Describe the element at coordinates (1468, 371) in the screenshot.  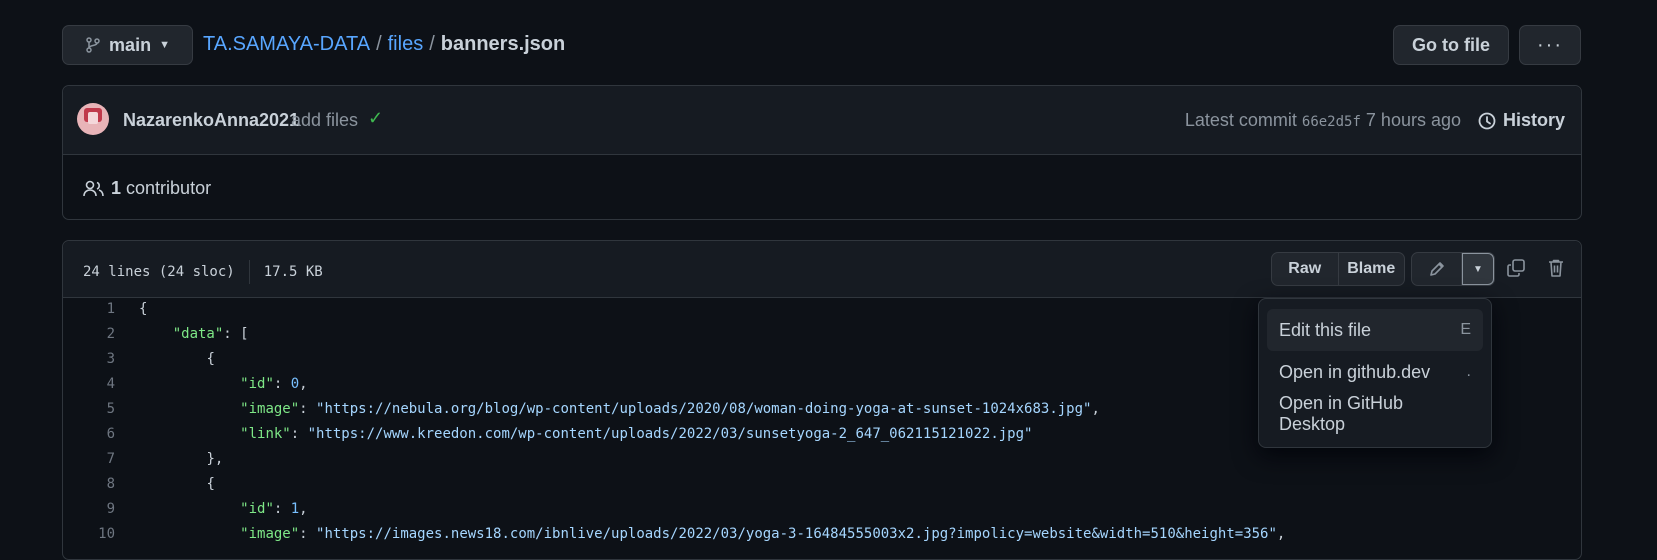
I see `menu-item-shortcut: .` at that location.